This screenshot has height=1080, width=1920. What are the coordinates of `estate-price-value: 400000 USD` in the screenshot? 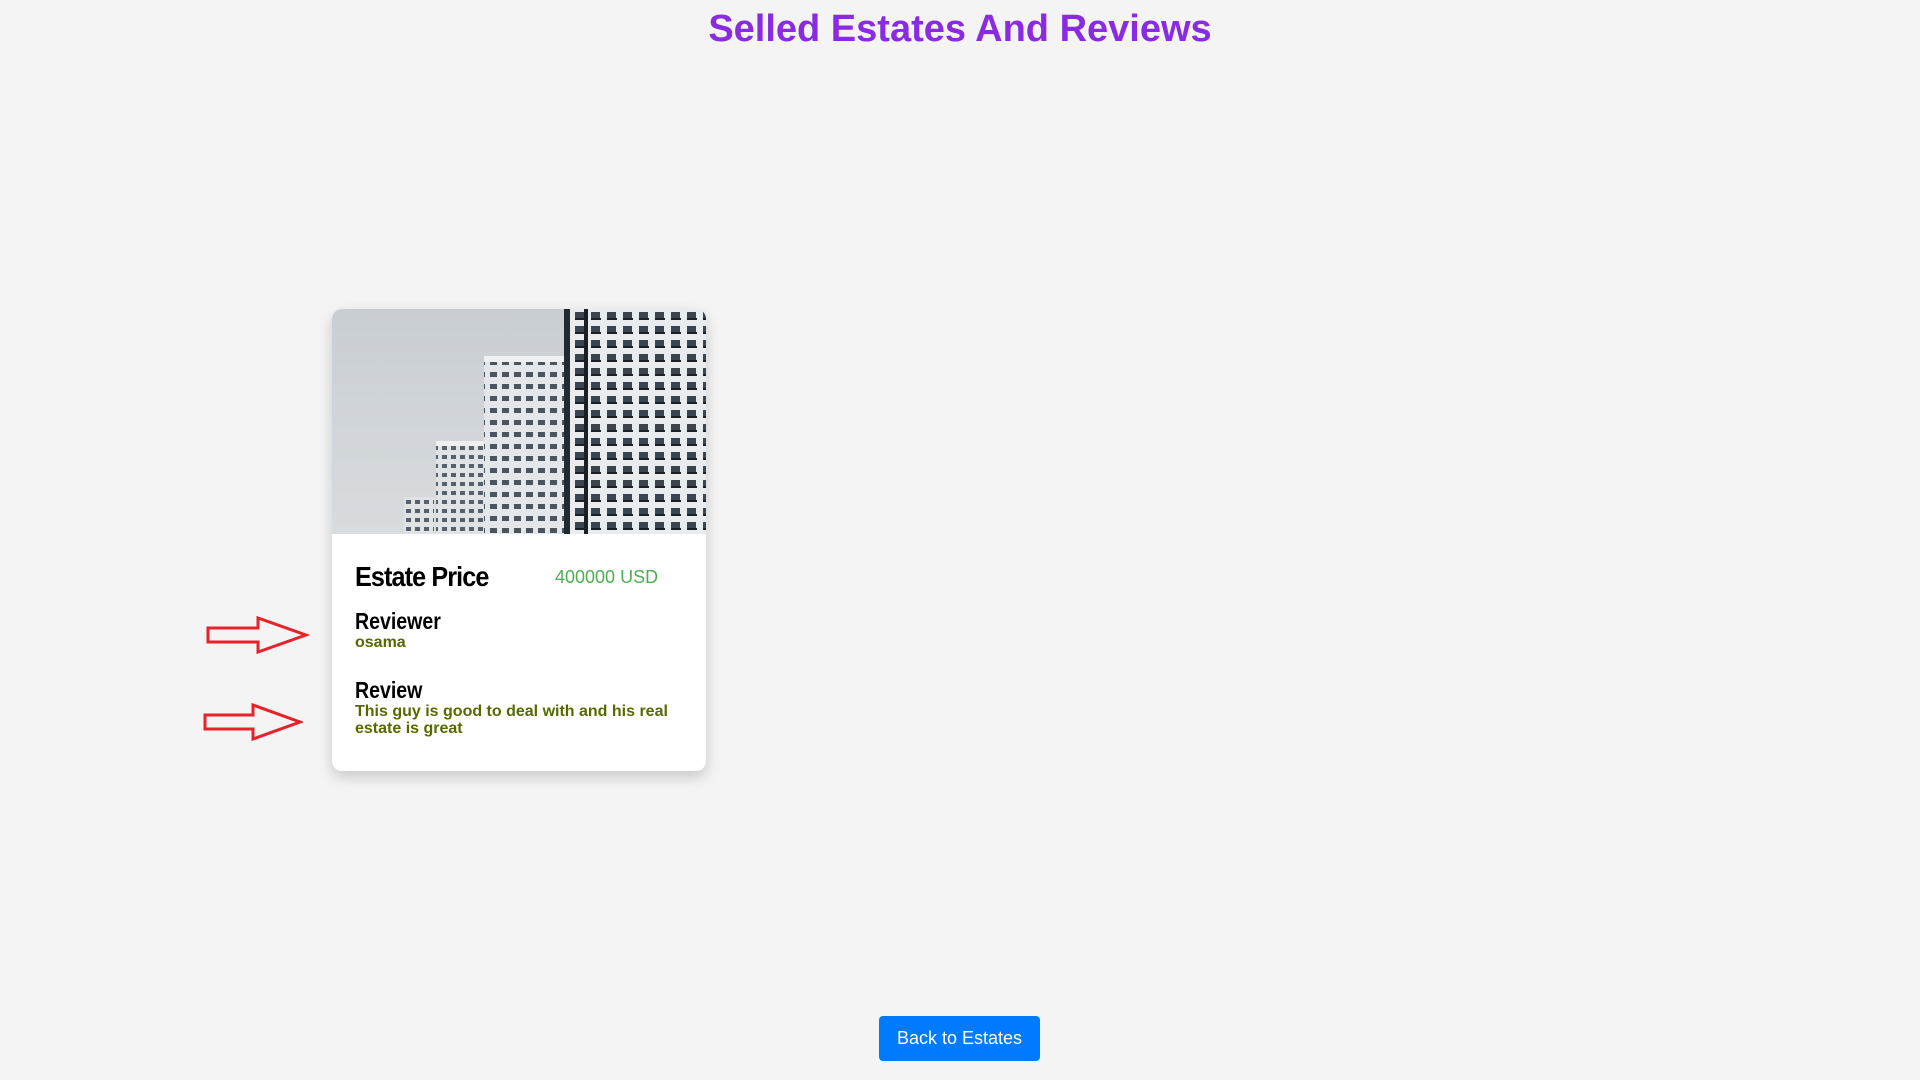 It's located at (607, 576).